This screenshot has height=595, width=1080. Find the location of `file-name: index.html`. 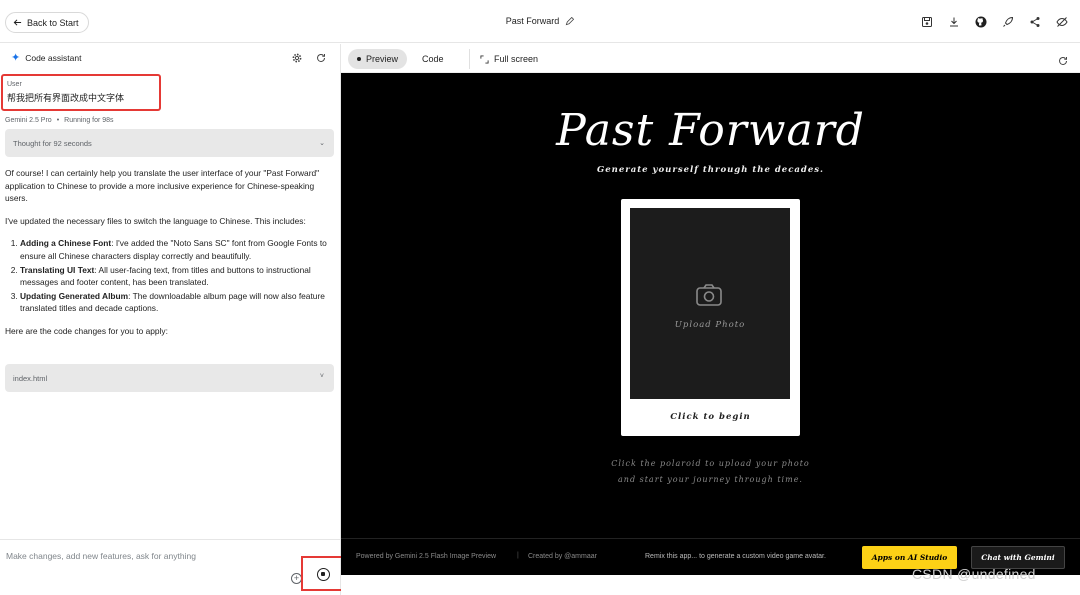

file-name: index.html is located at coordinates (30, 378).